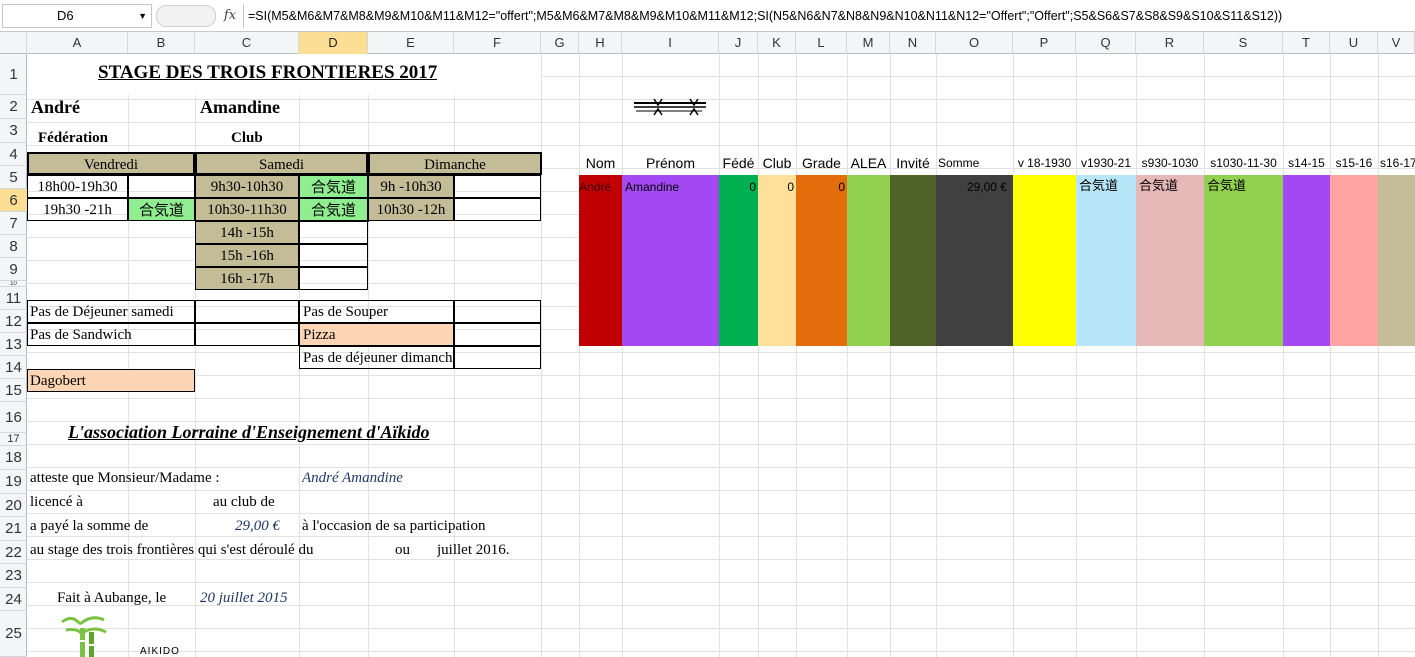 This screenshot has width=1415, height=657. What do you see at coordinates (13, 246) in the screenshot?
I see `row-header: 8` at bounding box center [13, 246].